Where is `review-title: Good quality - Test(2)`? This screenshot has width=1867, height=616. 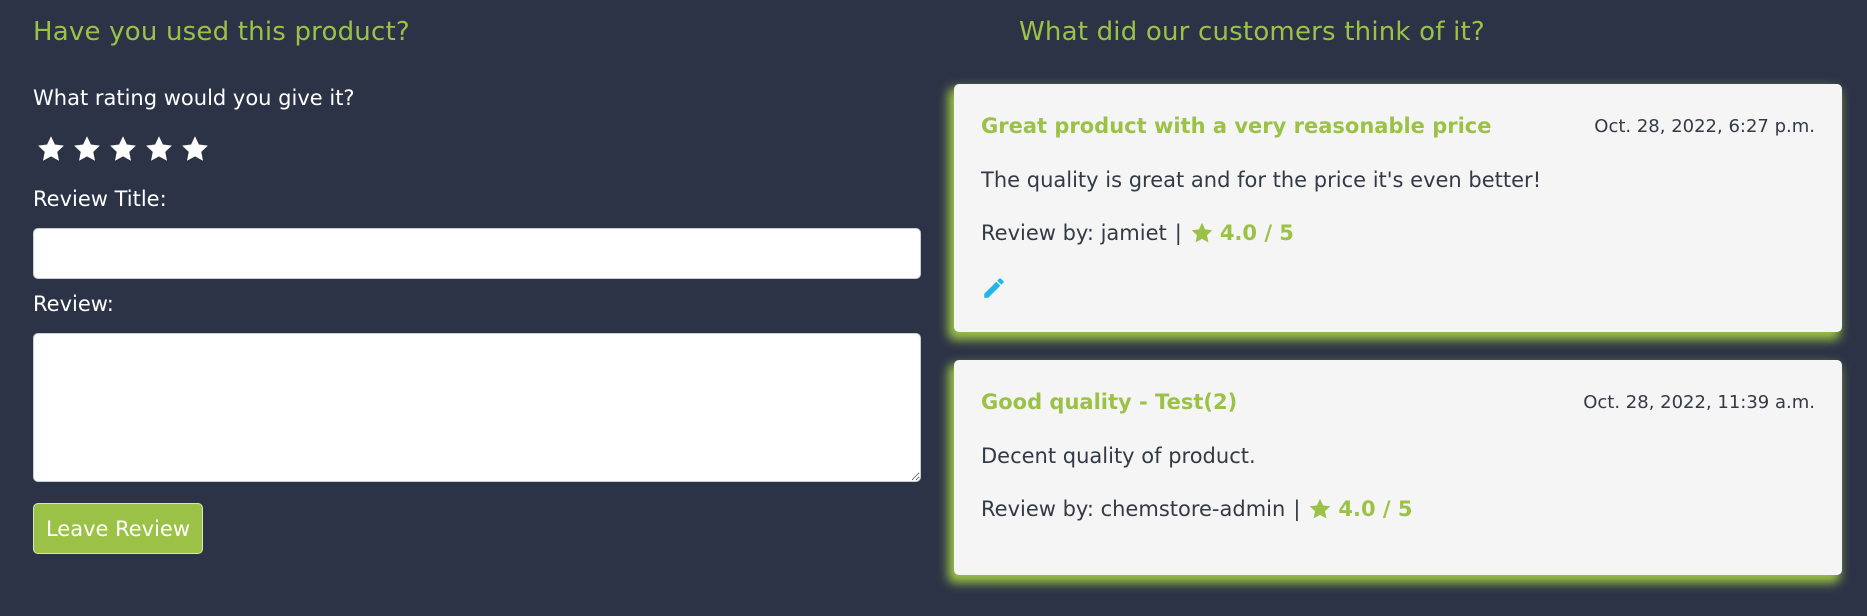
review-title: Good quality - Test(2) is located at coordinates (1109, 402).